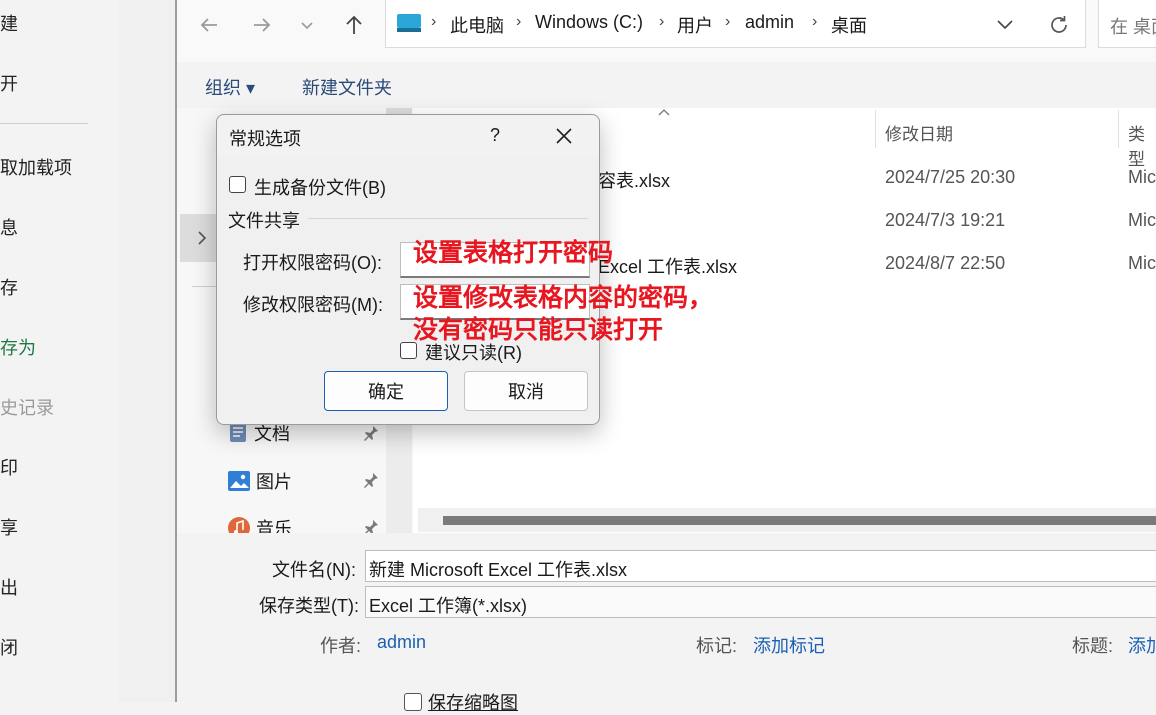  What do you see at coordinates (769, 22) in the screenshot?
I see `crumb-admin: admin` at bounding box center [769, 22].